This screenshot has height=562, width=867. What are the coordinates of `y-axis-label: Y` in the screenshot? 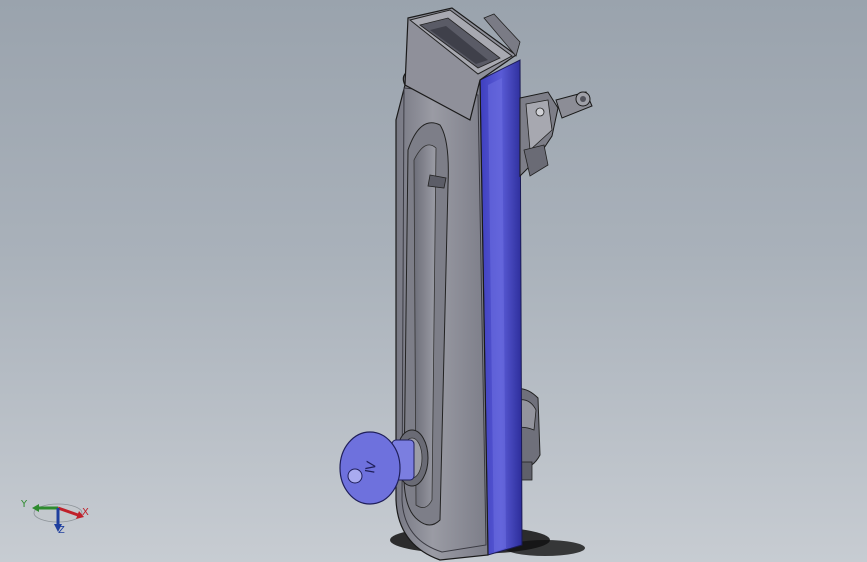 It's located at (24, 504).